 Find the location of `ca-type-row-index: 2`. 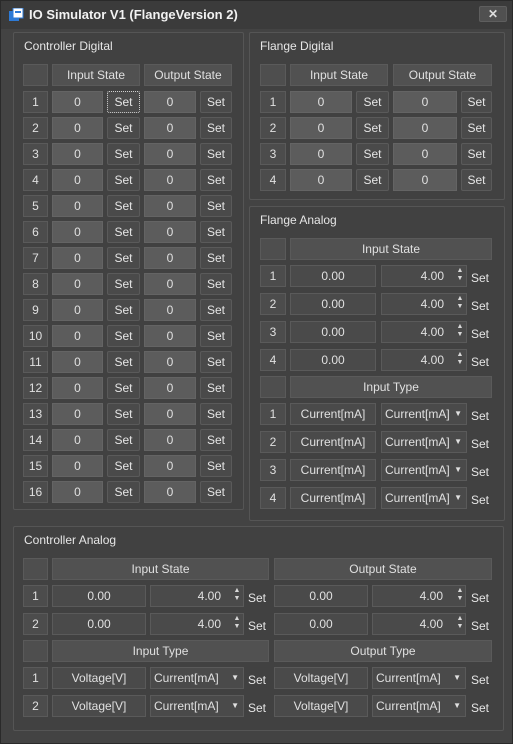

ca-type-row-index: 2 is located at coordinates (35, 706).